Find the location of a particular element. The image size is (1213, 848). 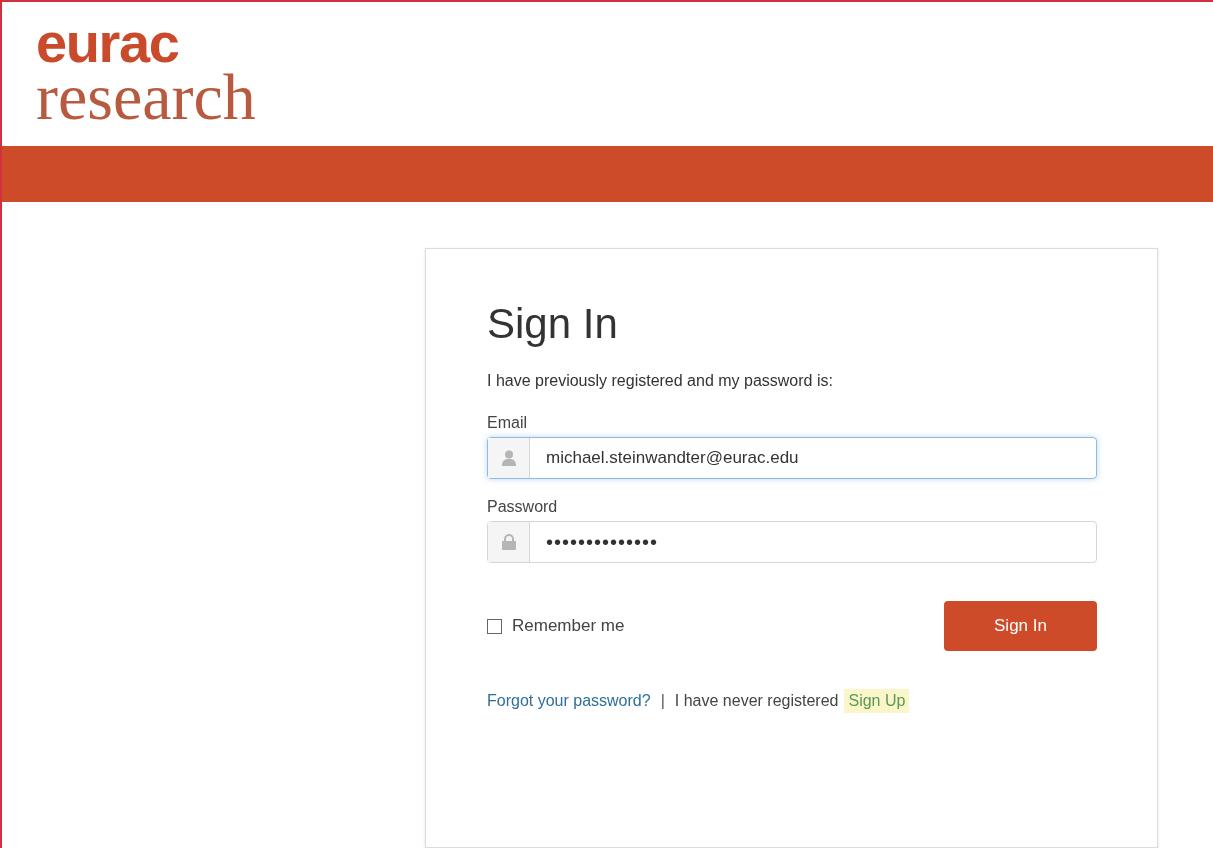

sign-up-link: Sign Up is located at coordinates (877, 701).